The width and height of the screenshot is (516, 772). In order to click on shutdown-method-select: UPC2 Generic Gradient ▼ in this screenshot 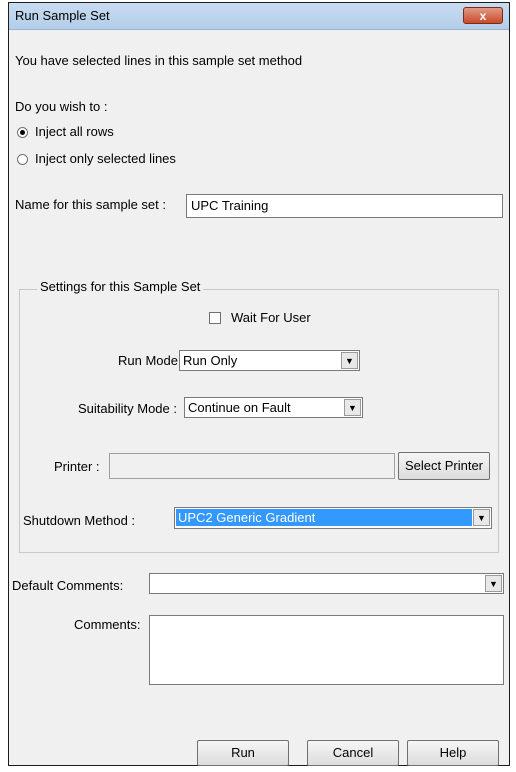, I will do `click(333, 518)`.